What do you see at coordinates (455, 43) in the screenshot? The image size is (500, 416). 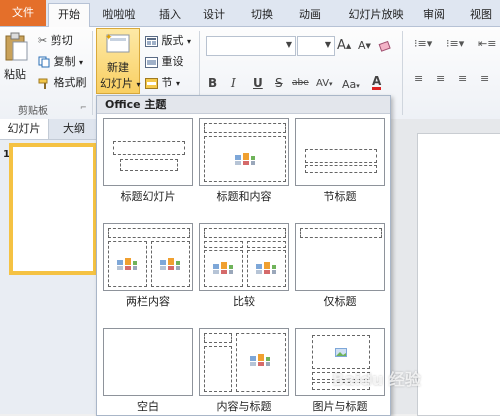 I see `numbering-icon: ⁝≡▾` at bounding box center [455, 43].